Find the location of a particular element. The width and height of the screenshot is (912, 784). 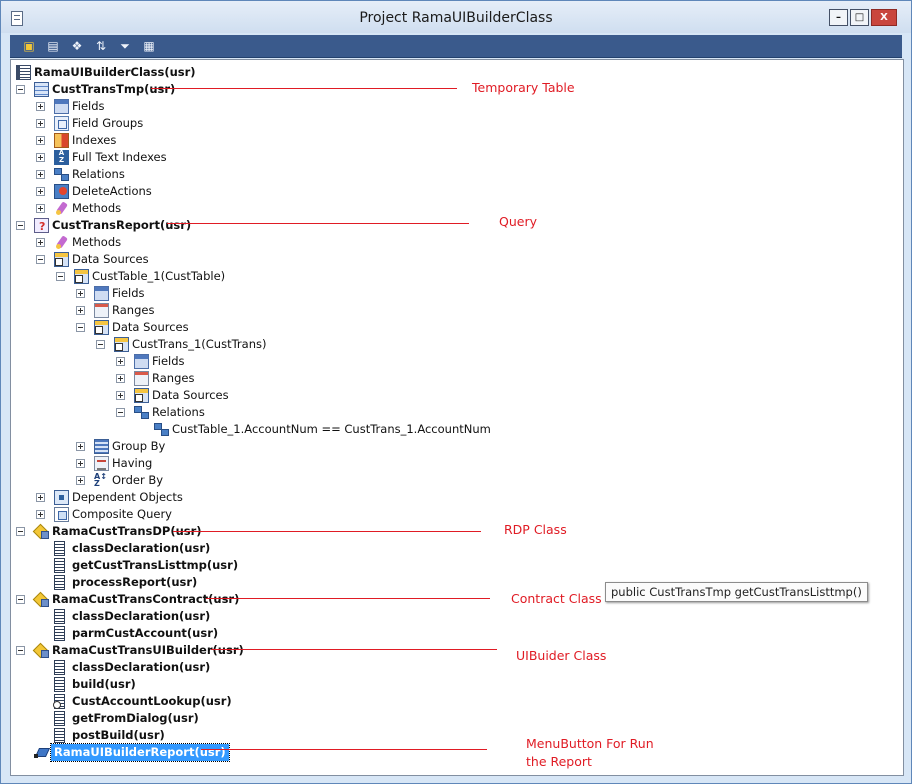

tree-node-label: RamaCustTransUIBuilder(usr) is located at coordinates (148, 650).